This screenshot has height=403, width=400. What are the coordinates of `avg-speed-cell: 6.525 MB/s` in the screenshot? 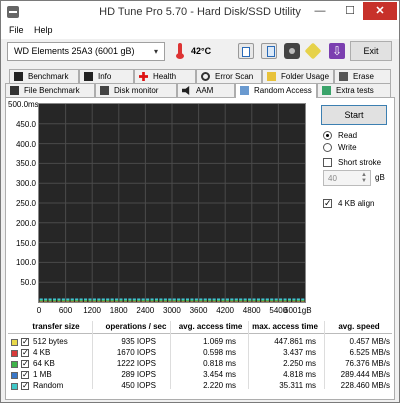 It's located at (369, 352).